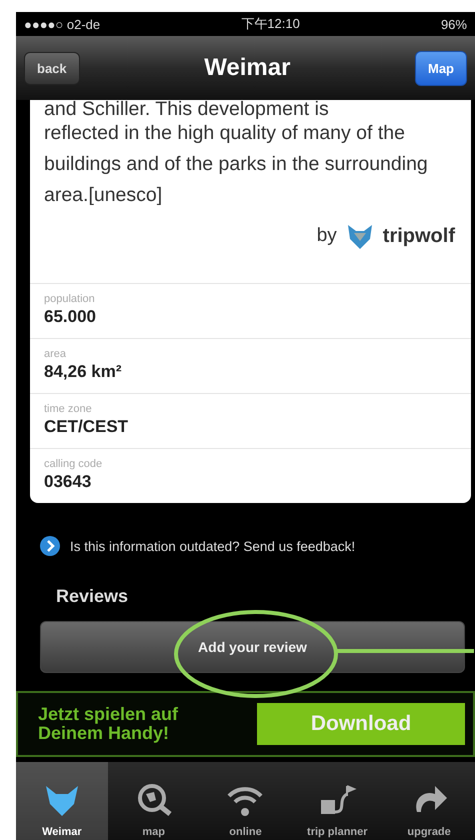 The image size is (475, 840). Describe the element at coordinates (86, 427) in the screenshot. I see `fact-value: CET/CEST` at that location.